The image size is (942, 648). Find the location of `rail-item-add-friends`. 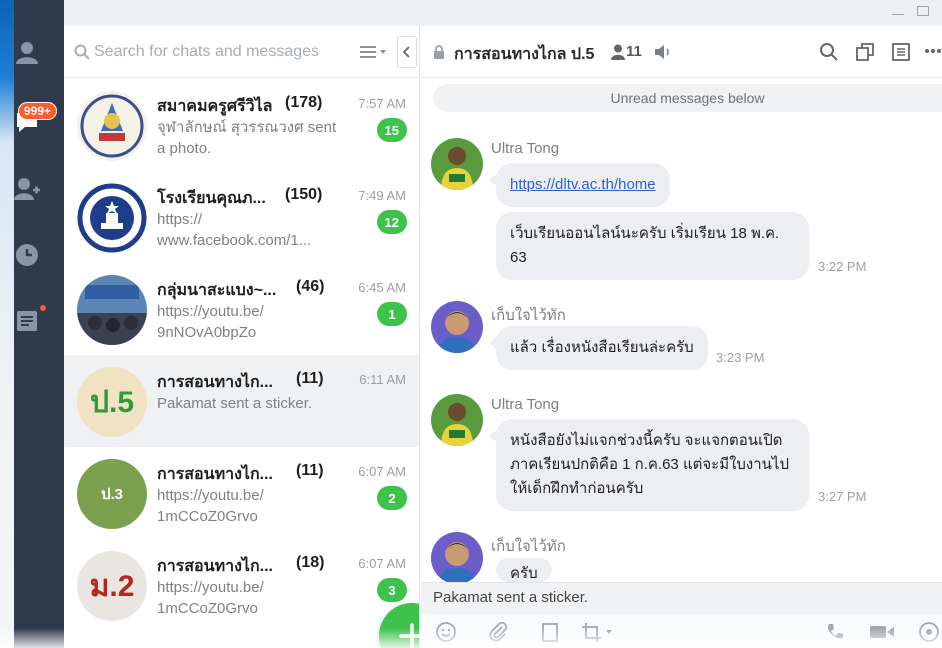

rail-item-add-friends is located at coordinates (27, 189).